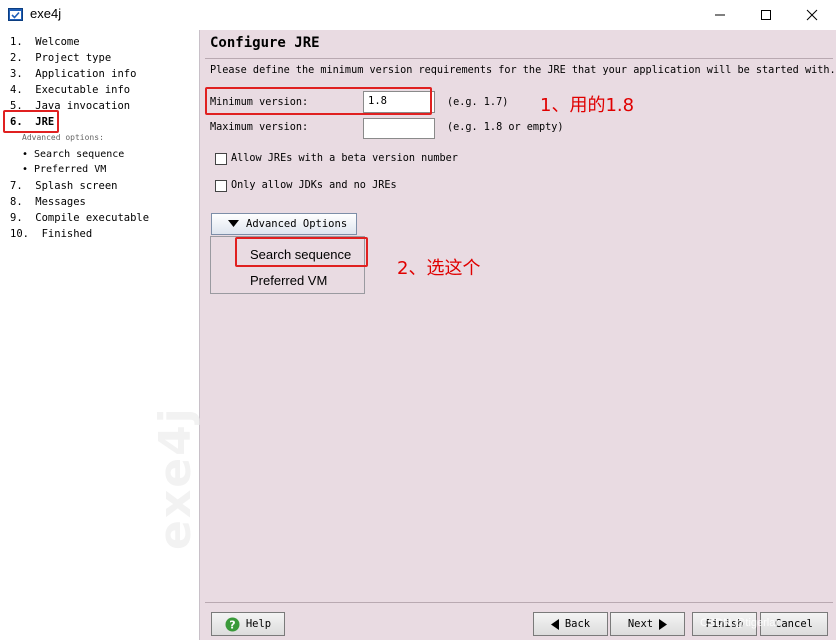  What do you see at coordinates (439, 268) in the screenshot?
I see `annotation-note-2: 2、选这个` at bounding box center [439, 268].